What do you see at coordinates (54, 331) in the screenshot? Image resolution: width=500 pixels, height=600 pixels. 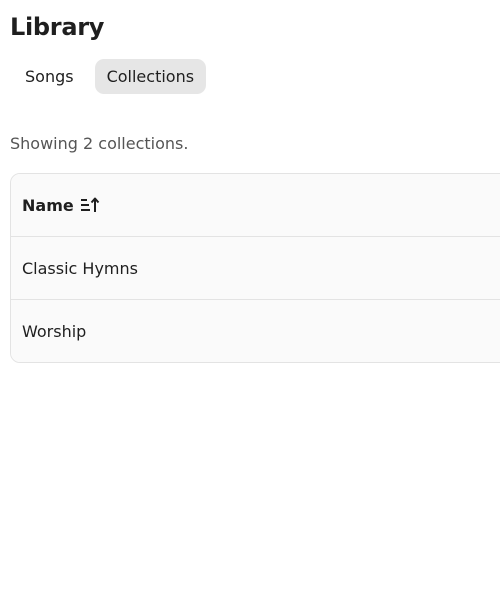 I see `row-name-cell: Worship` at bounding box center [54, 331].